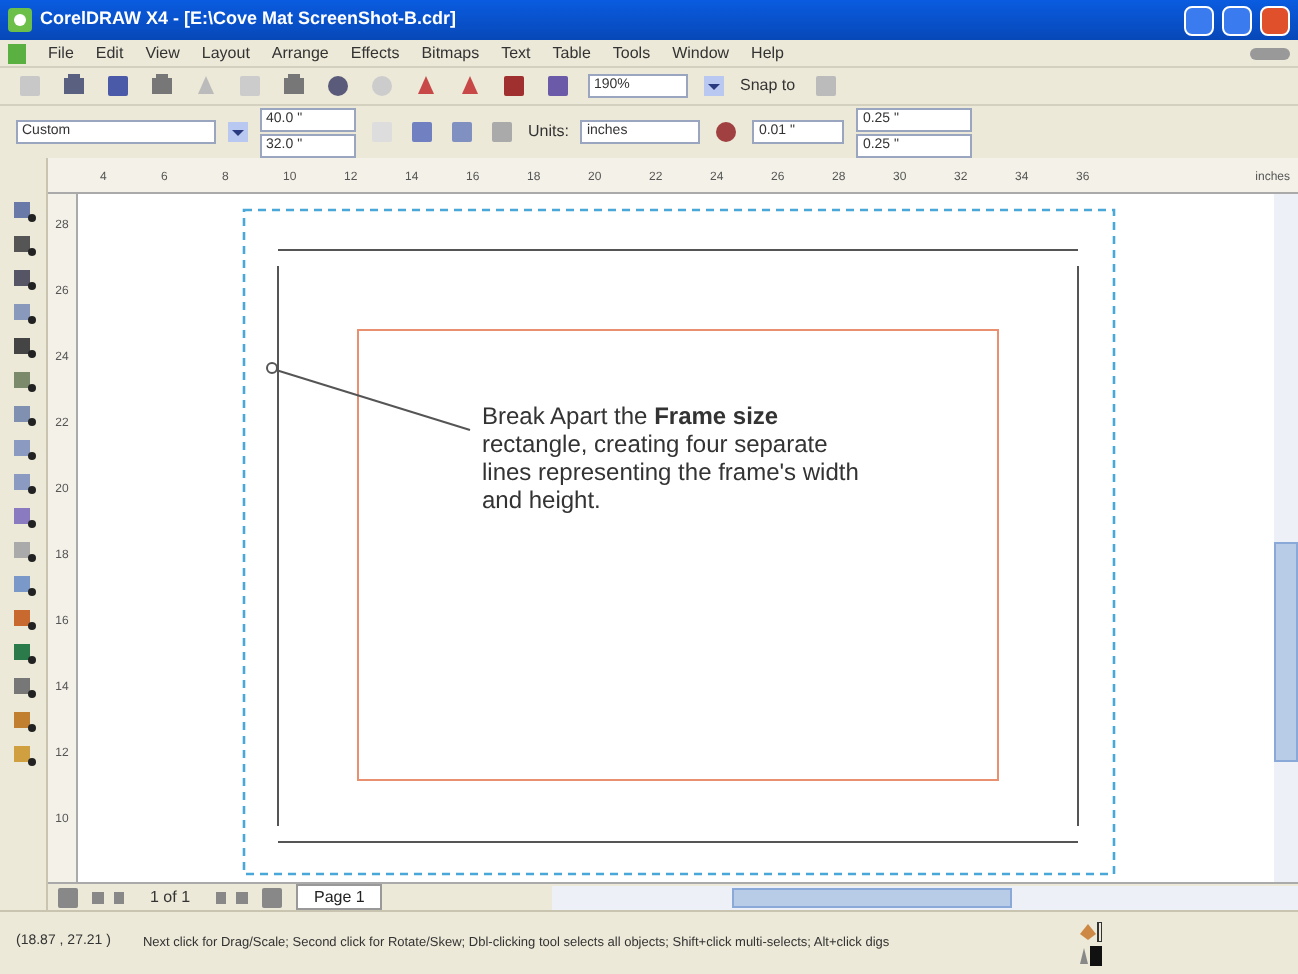  What do you see at coordinates (249, 19) in the screenshot?
I see `window-title: CorelDRAW X4 - [E:\Cove Mat ScreenShot-B.cdr]` at bounding box center [249, 19].